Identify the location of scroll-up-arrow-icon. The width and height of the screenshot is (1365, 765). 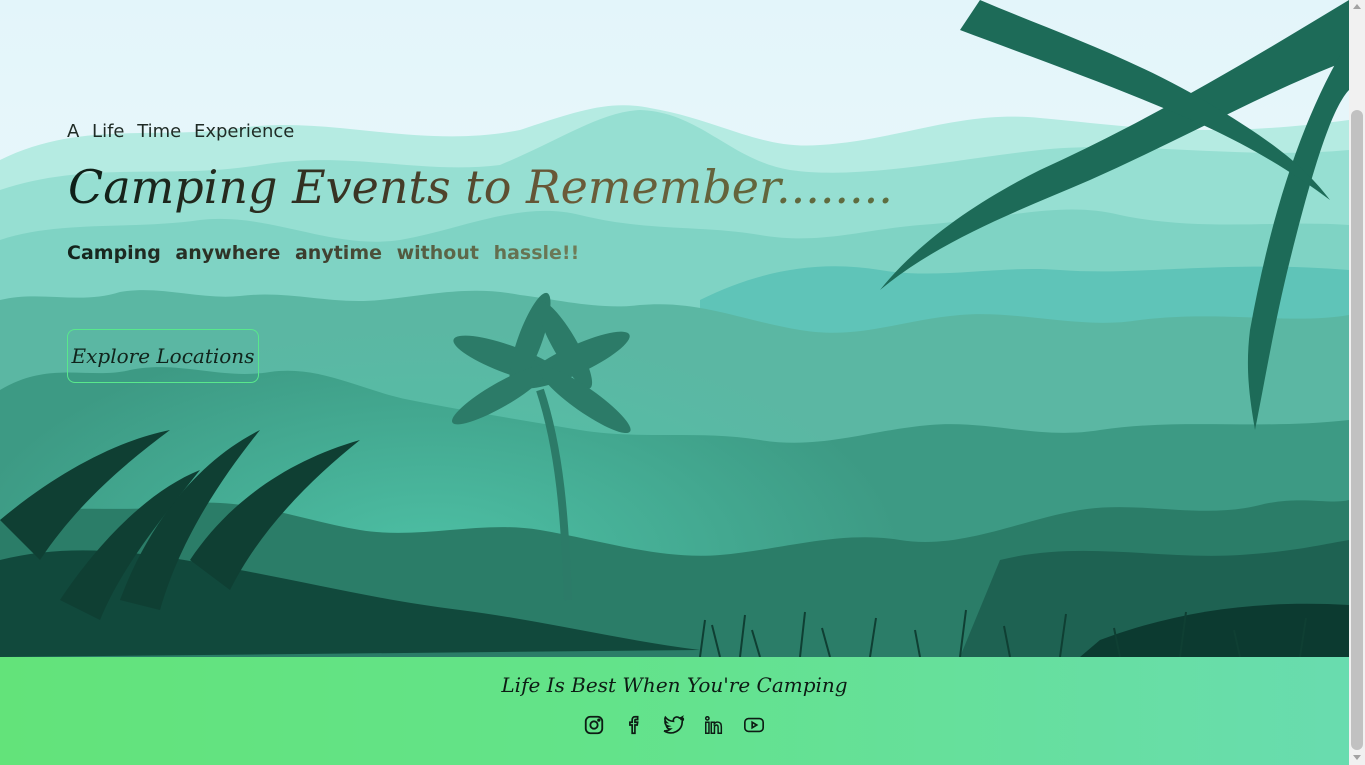
(1357, 6).